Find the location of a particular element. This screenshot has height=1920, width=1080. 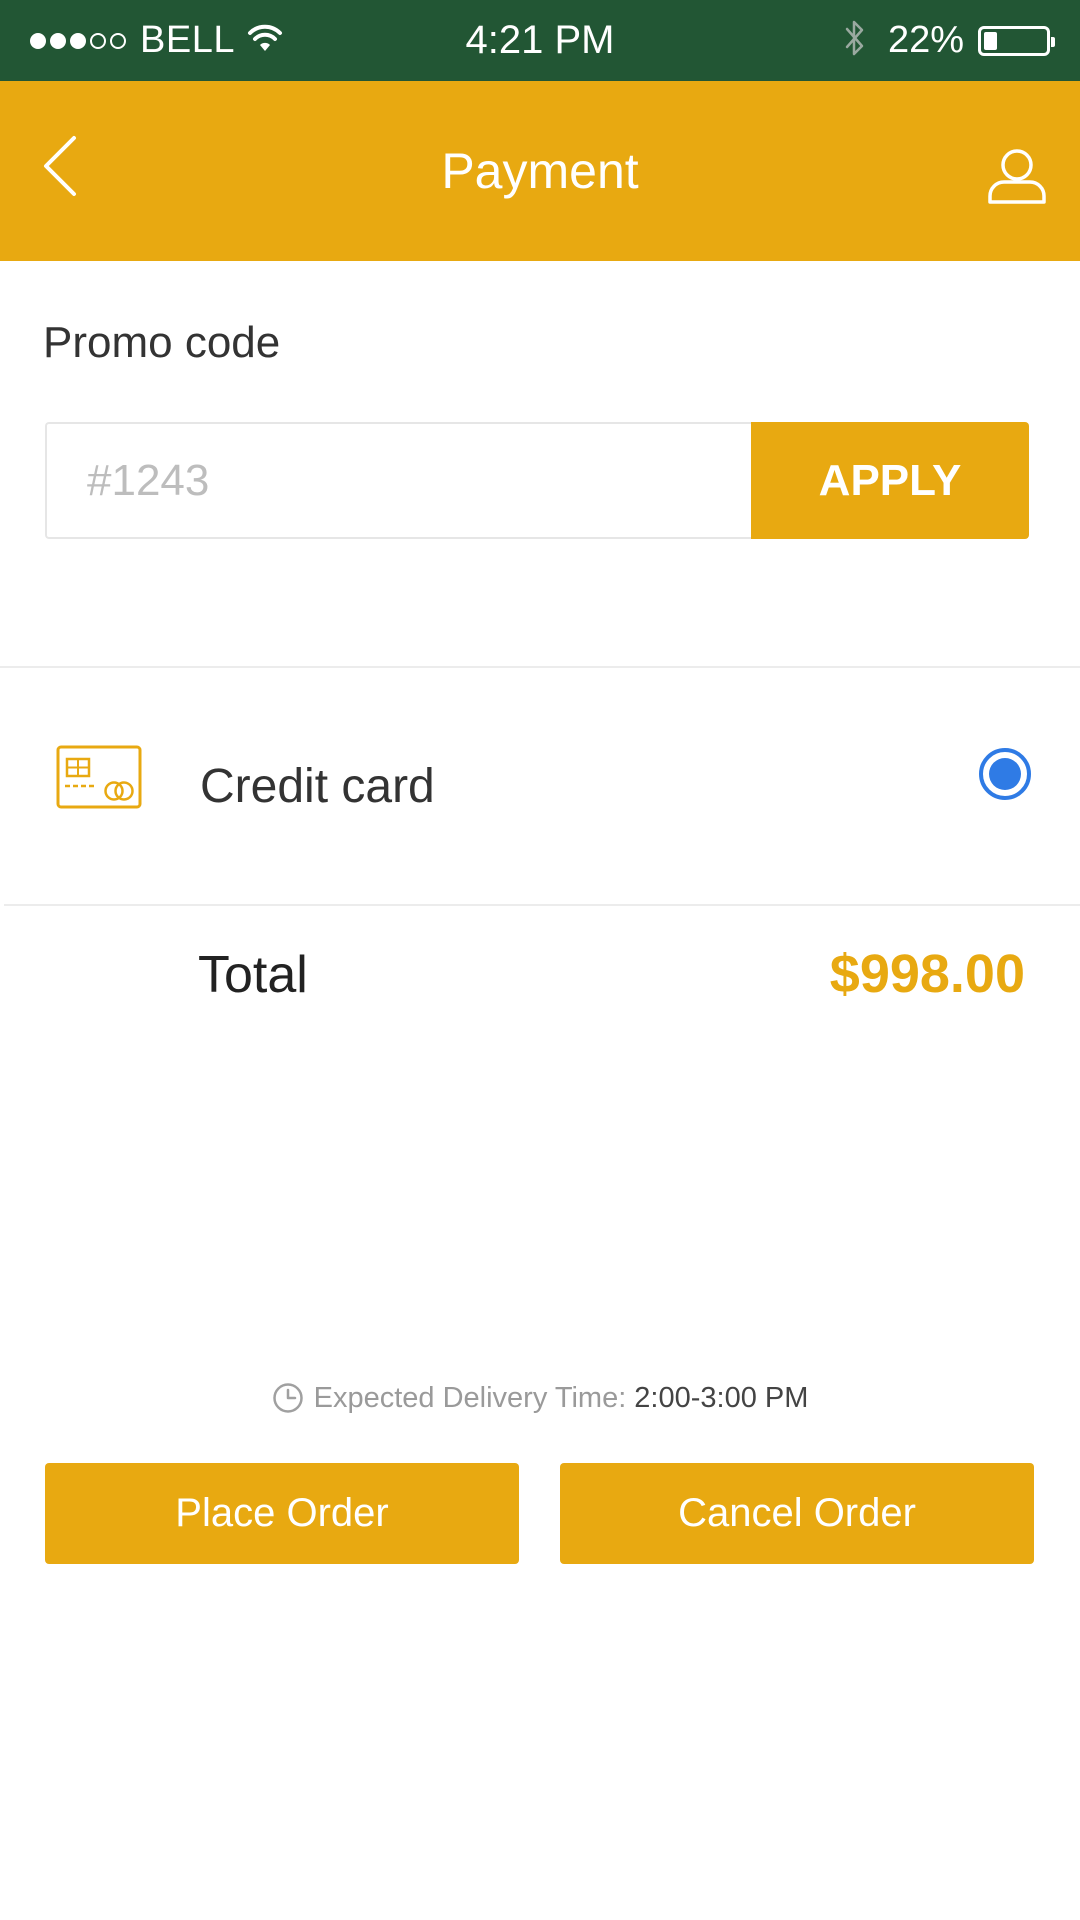

battery-icon is located at coordinates (1016, 40).